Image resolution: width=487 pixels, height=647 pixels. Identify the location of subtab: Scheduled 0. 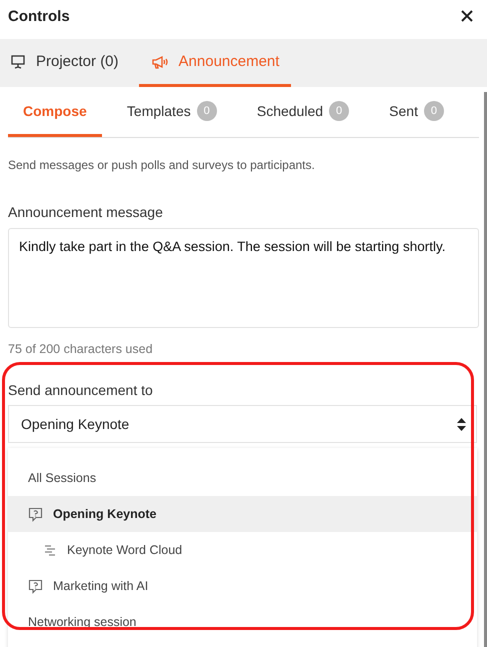
(303, 112).